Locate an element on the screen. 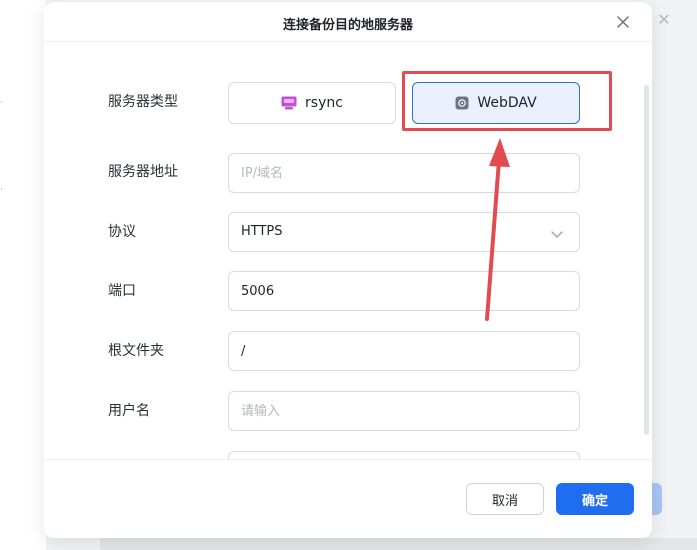 Image resolution: width=697 pixels, height=550 pixels. server-type-webdav-button: WebDAV is located at coordinates (496, 103).